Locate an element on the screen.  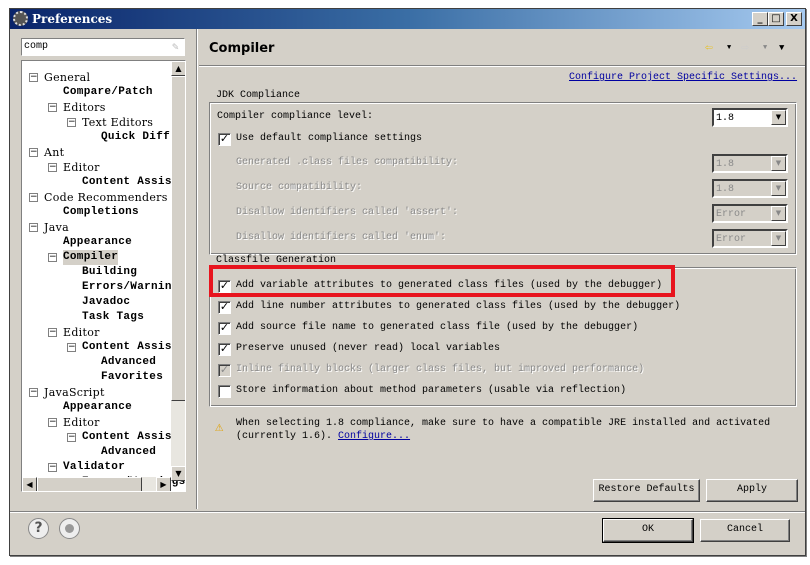
use-default-compliance-label: Use default compliance settings is located at coordinates (329, 138).